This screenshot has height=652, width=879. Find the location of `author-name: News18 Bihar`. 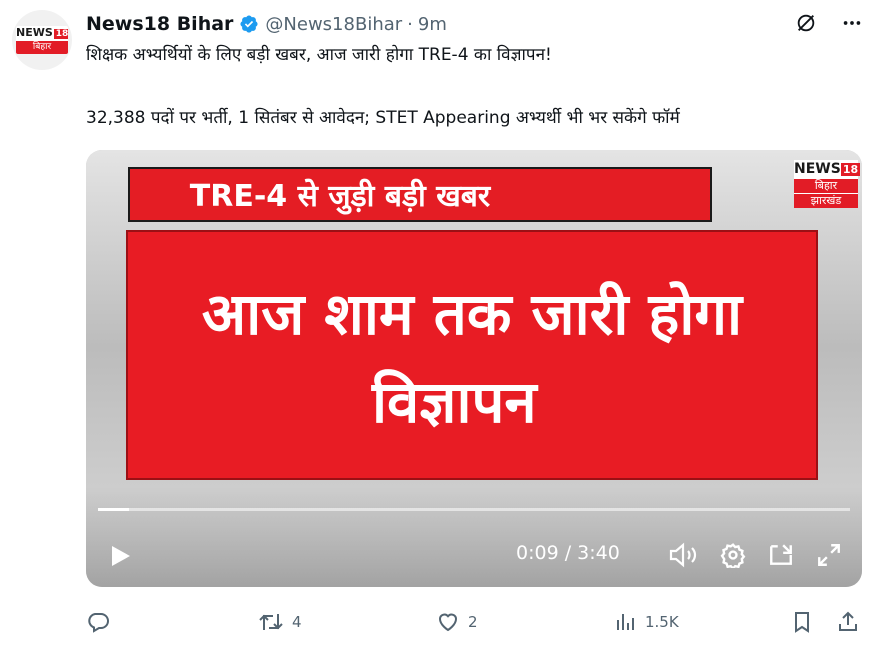

author-name: News18 Bihar is located at coordinates (159, 24).